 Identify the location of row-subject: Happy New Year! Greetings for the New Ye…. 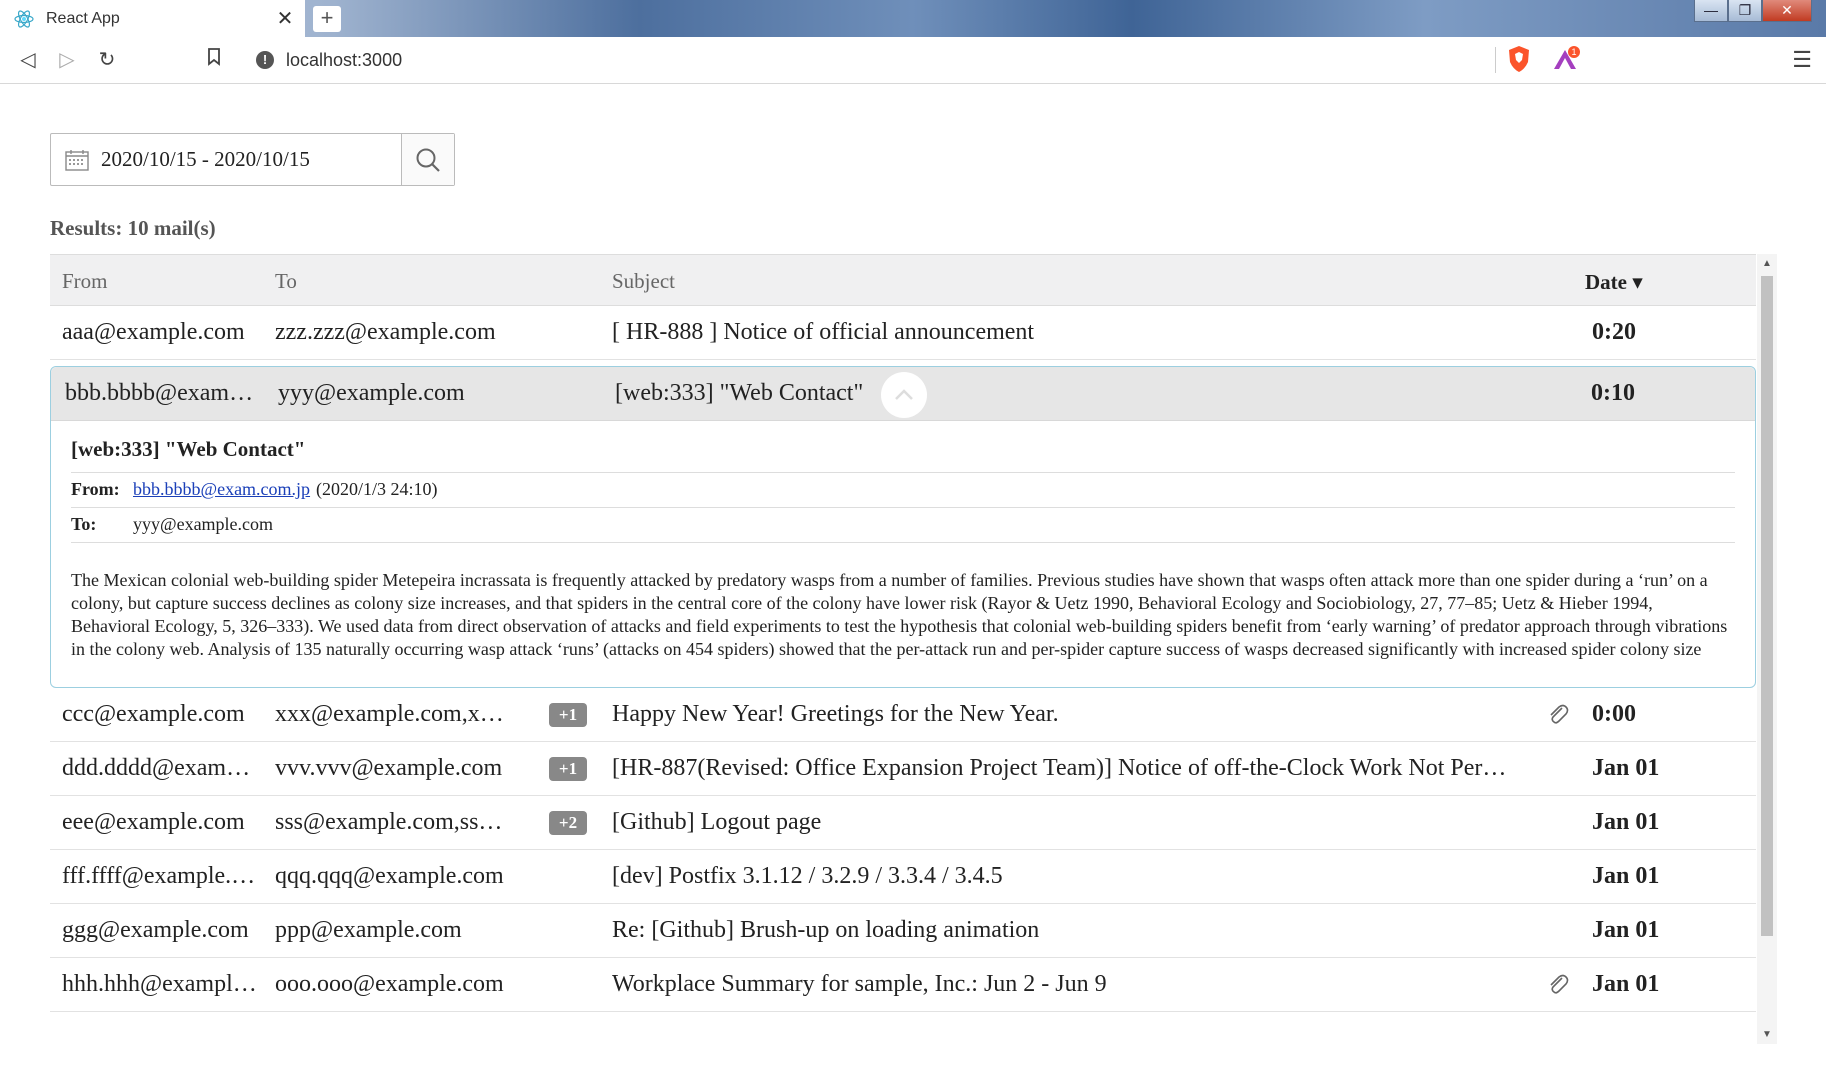
(835, 714).